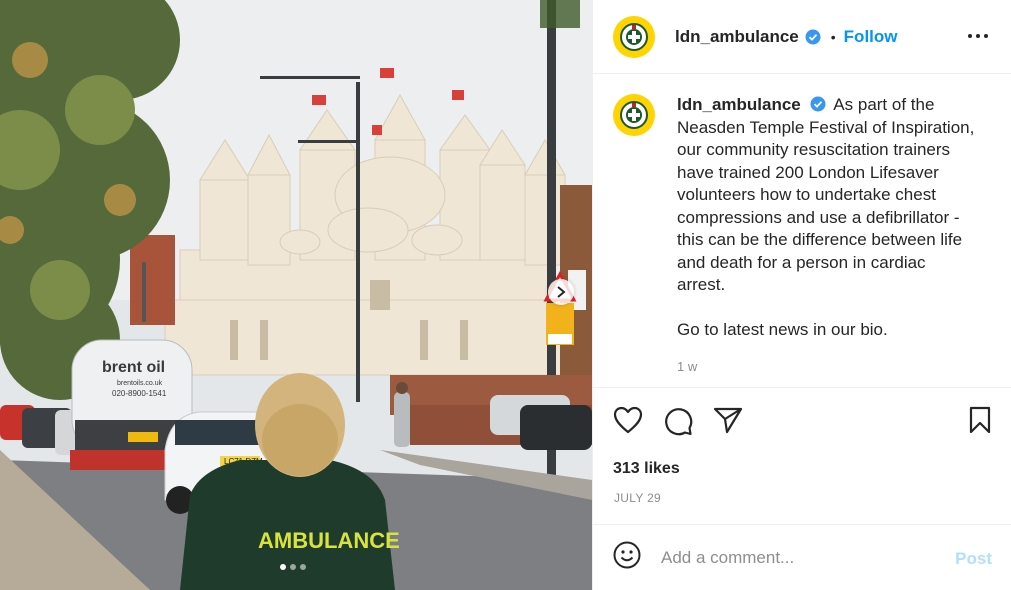  What do you see at coordinates (133, 367) in the screenshot?
I see `truck-brand-text: brent oil` at bounding box center [133, 367].